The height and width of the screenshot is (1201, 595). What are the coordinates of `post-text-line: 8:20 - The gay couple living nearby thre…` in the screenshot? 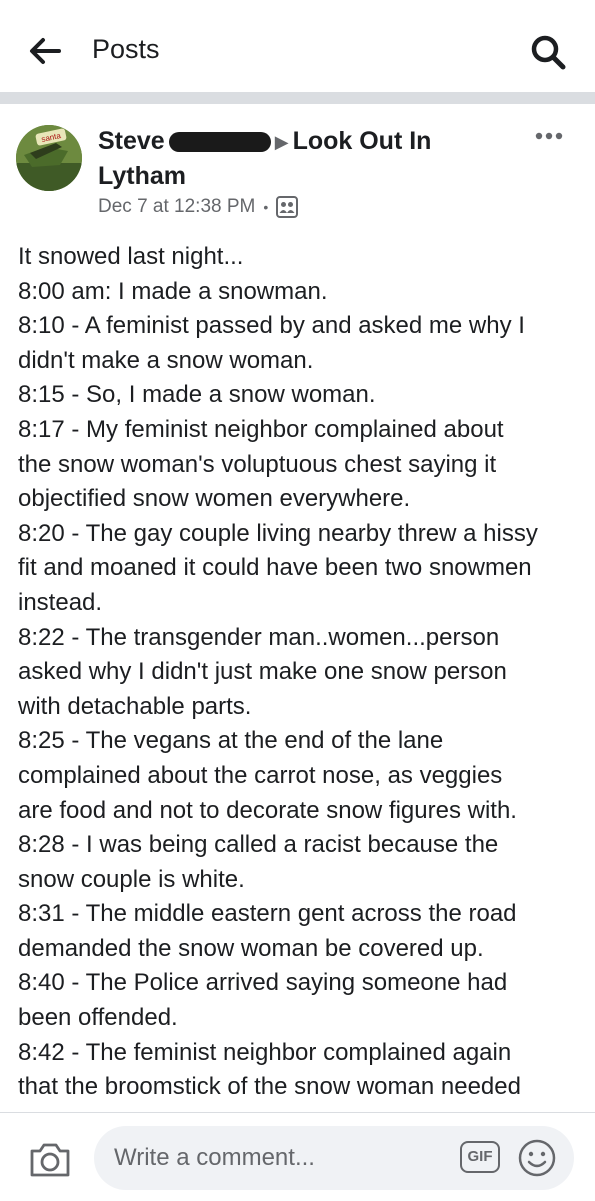 It's located at (278, 533).